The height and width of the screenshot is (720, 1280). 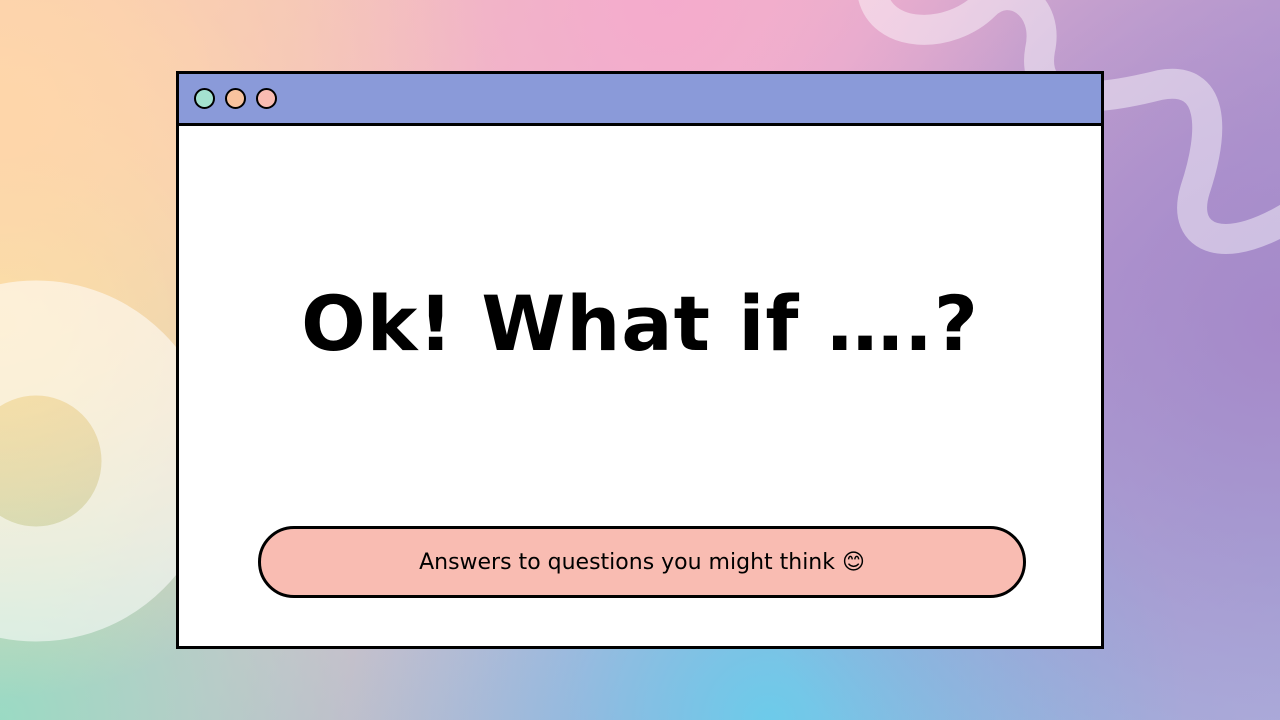 What do you see at coordinates (235, 98) in the screenshot?
I see `window-control-peach-icon` at bounding box center [235, 98].